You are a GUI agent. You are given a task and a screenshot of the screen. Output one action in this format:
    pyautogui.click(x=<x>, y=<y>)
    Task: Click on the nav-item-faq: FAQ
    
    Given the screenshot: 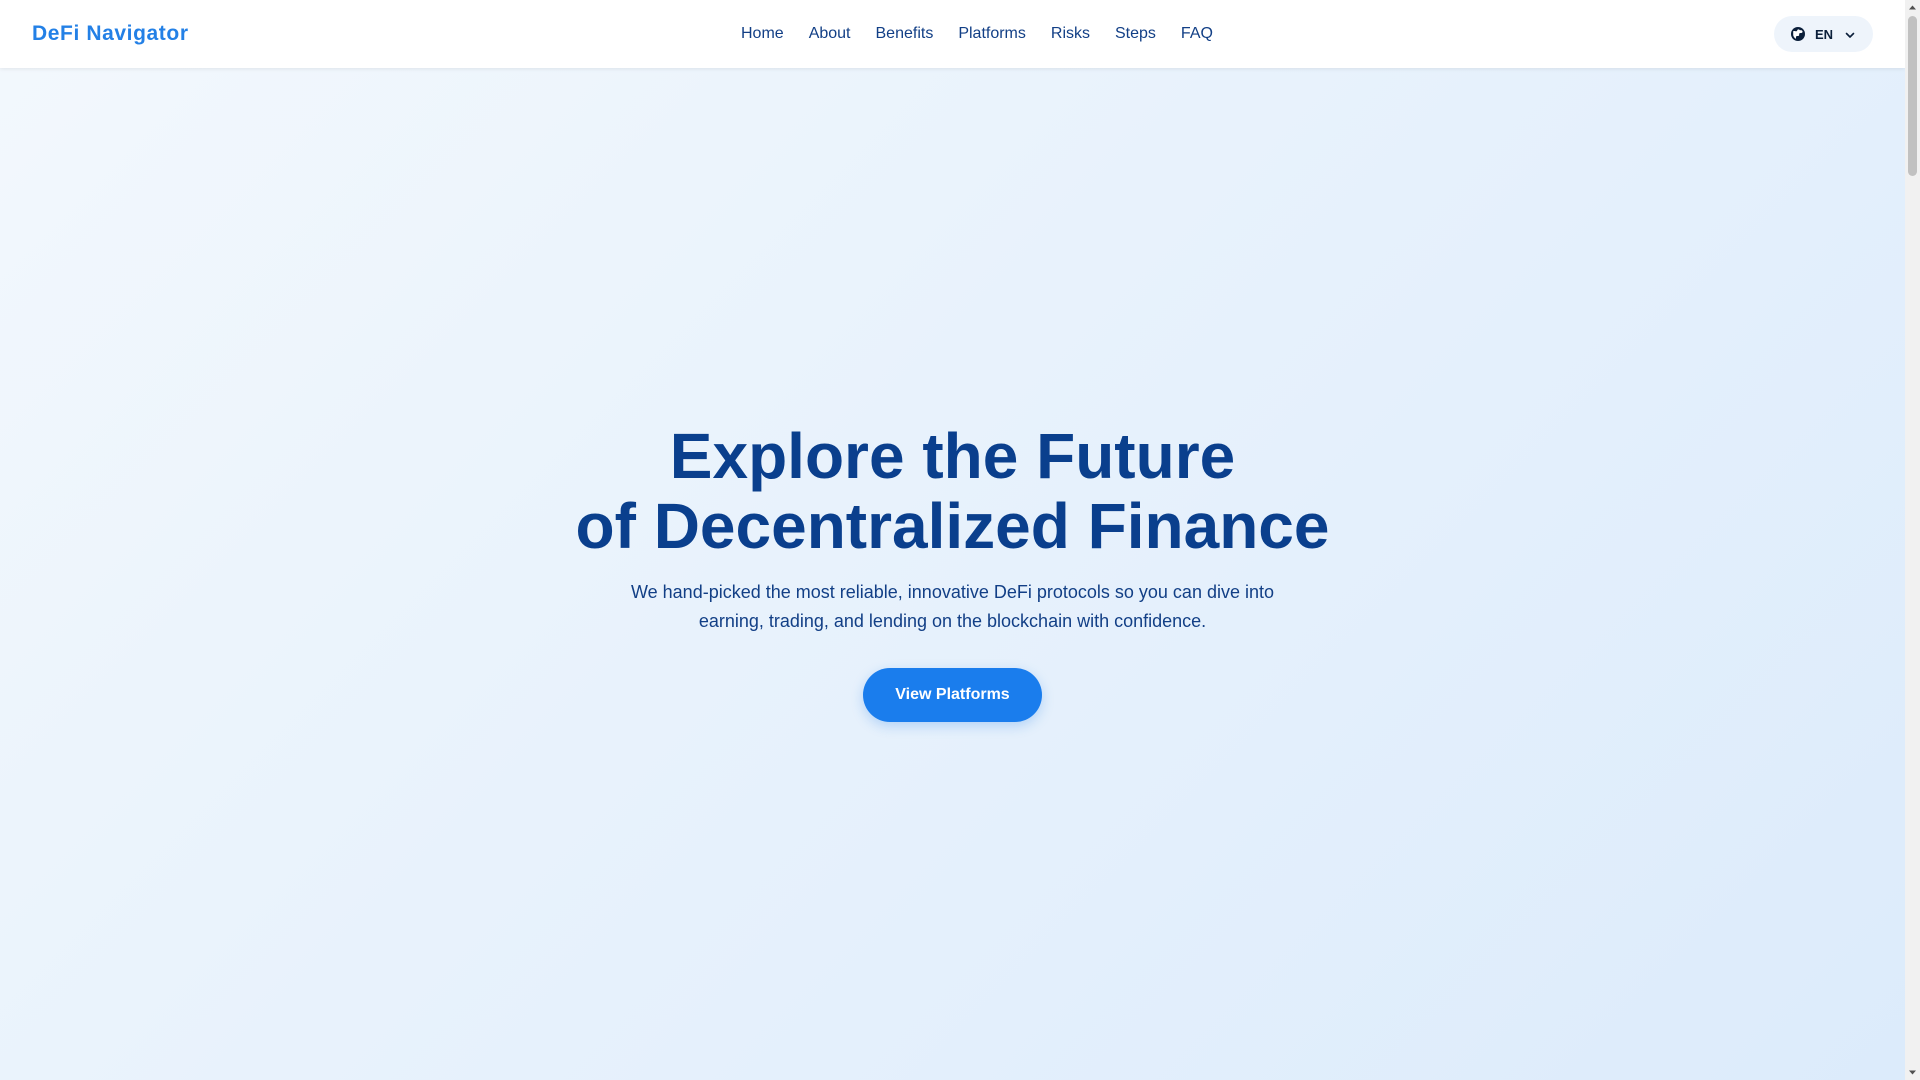 What is the action you would take?
    pyautogui.click(x=1197, y=34)
    